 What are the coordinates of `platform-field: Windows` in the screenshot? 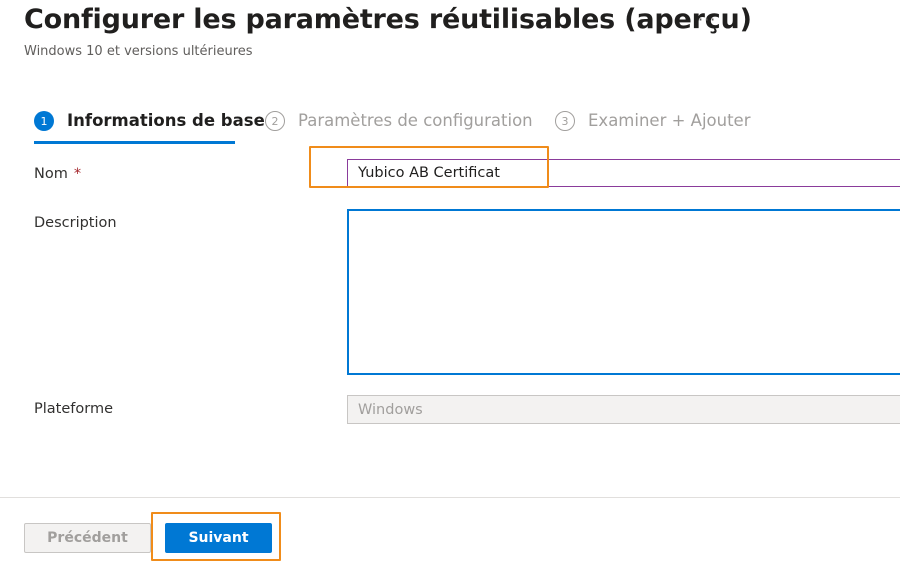 It's located at (623, 409).